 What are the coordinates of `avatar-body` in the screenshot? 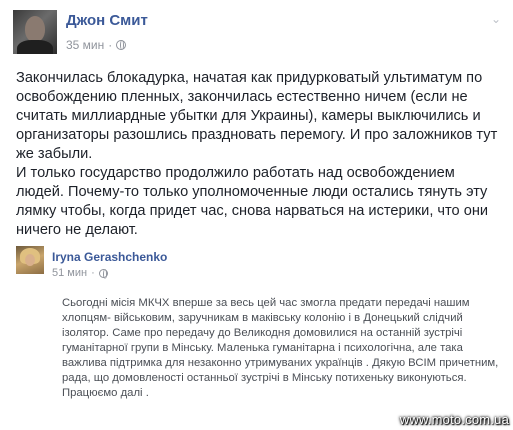 It's located at (35, 47).